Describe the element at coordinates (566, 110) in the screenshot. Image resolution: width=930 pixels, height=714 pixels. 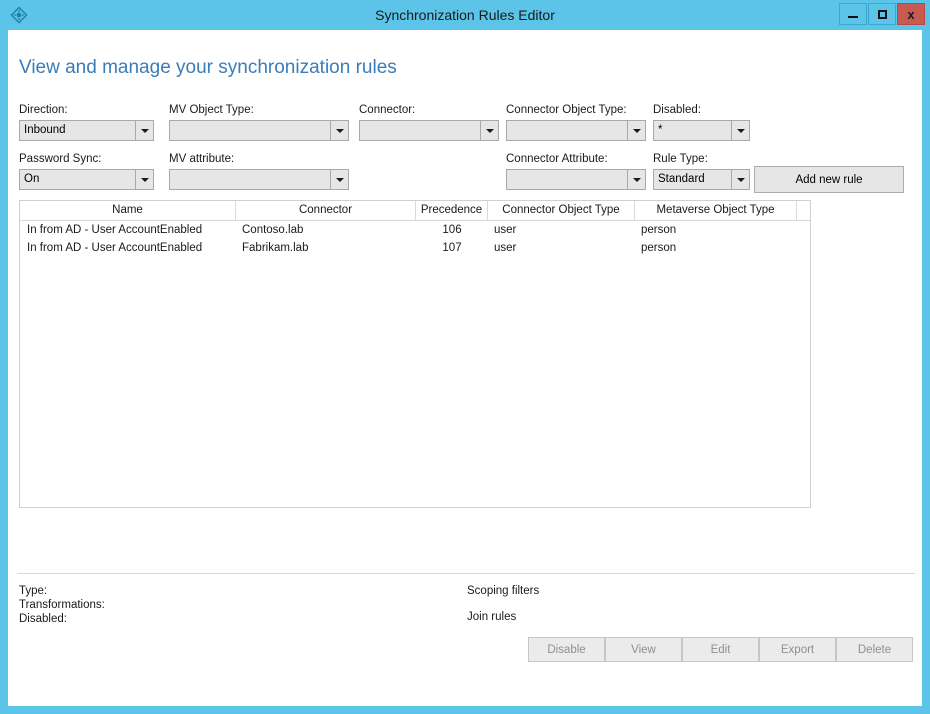
I see `connector-object-type-label: Connector Object Type:` at that location.